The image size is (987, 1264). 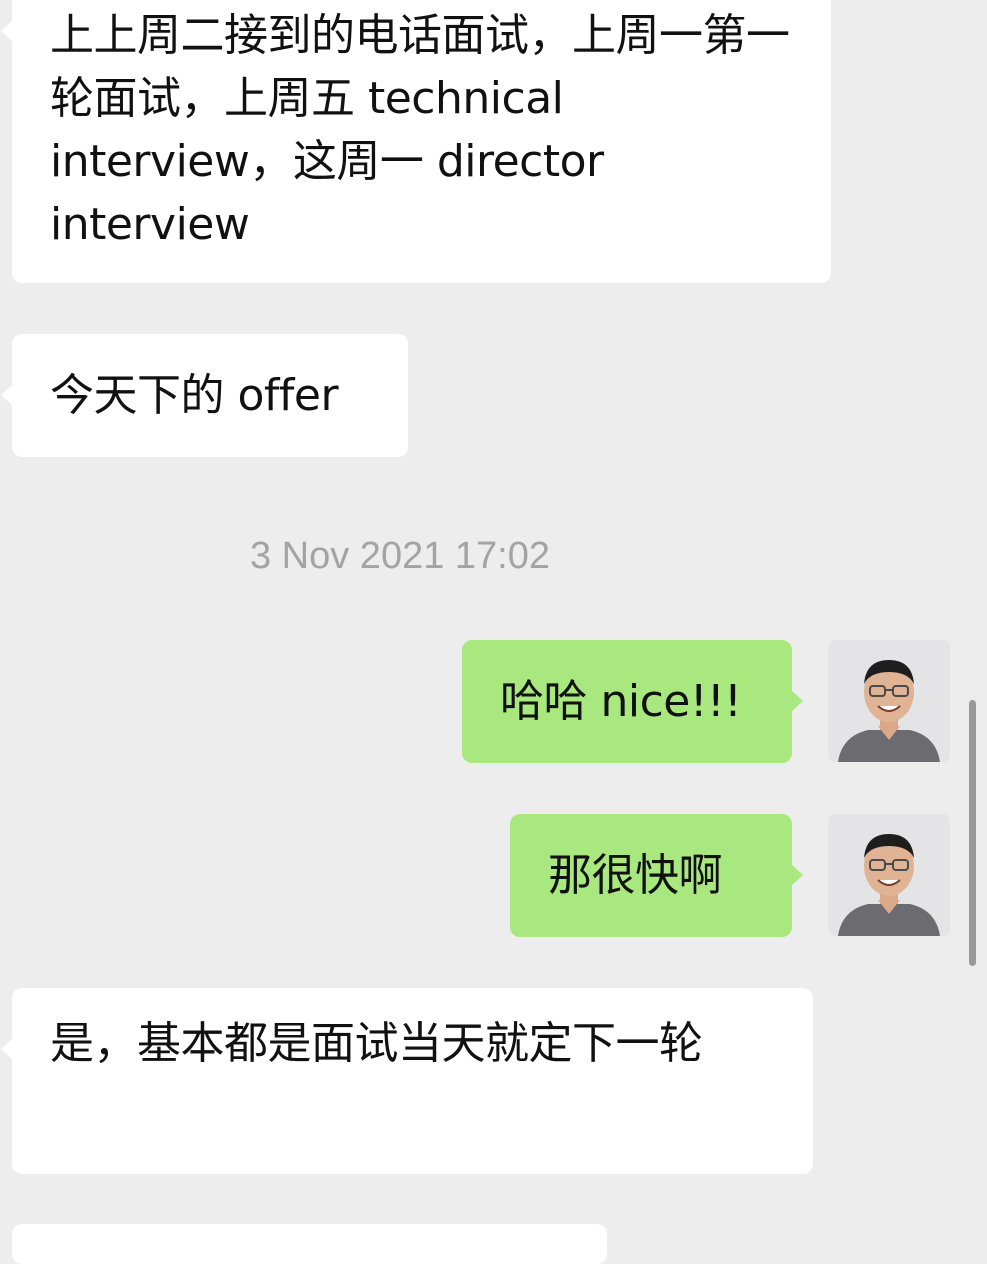 I want to click on incoming-message-bubble: 今天下的 offer, so click(x=204, y=395).